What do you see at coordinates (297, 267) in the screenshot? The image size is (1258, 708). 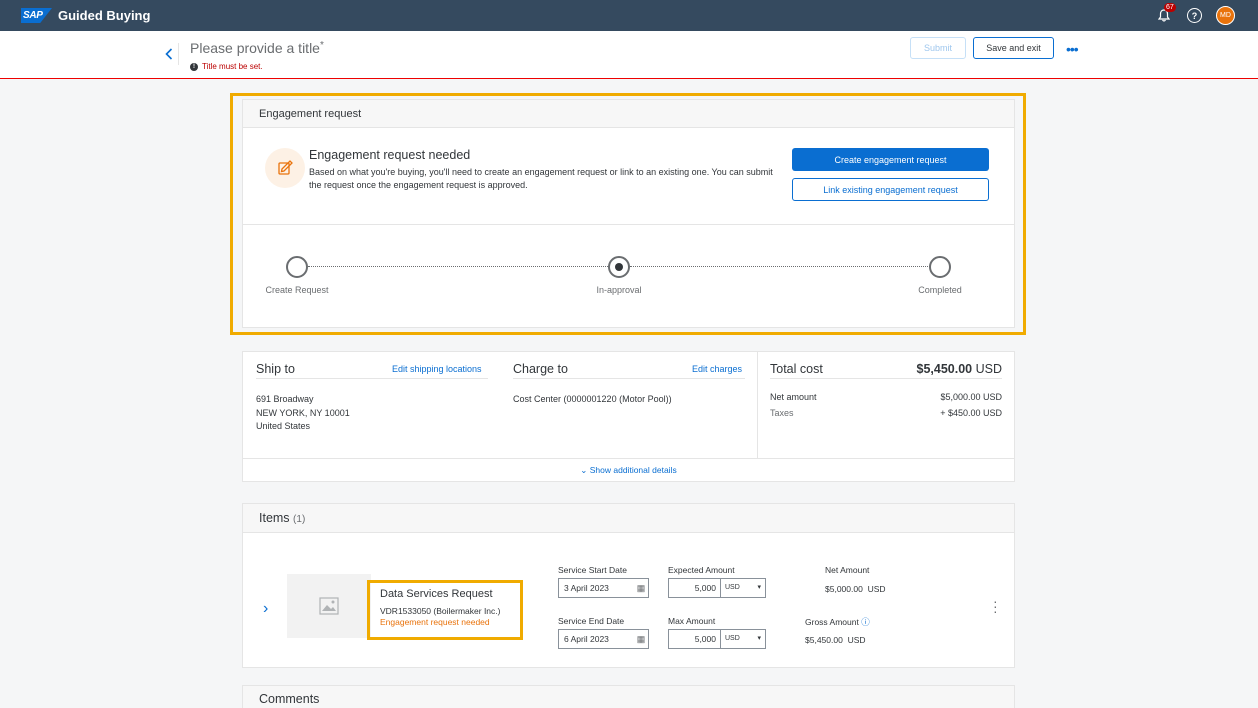 I see `step-create-request` at bounding box center [297, 267].